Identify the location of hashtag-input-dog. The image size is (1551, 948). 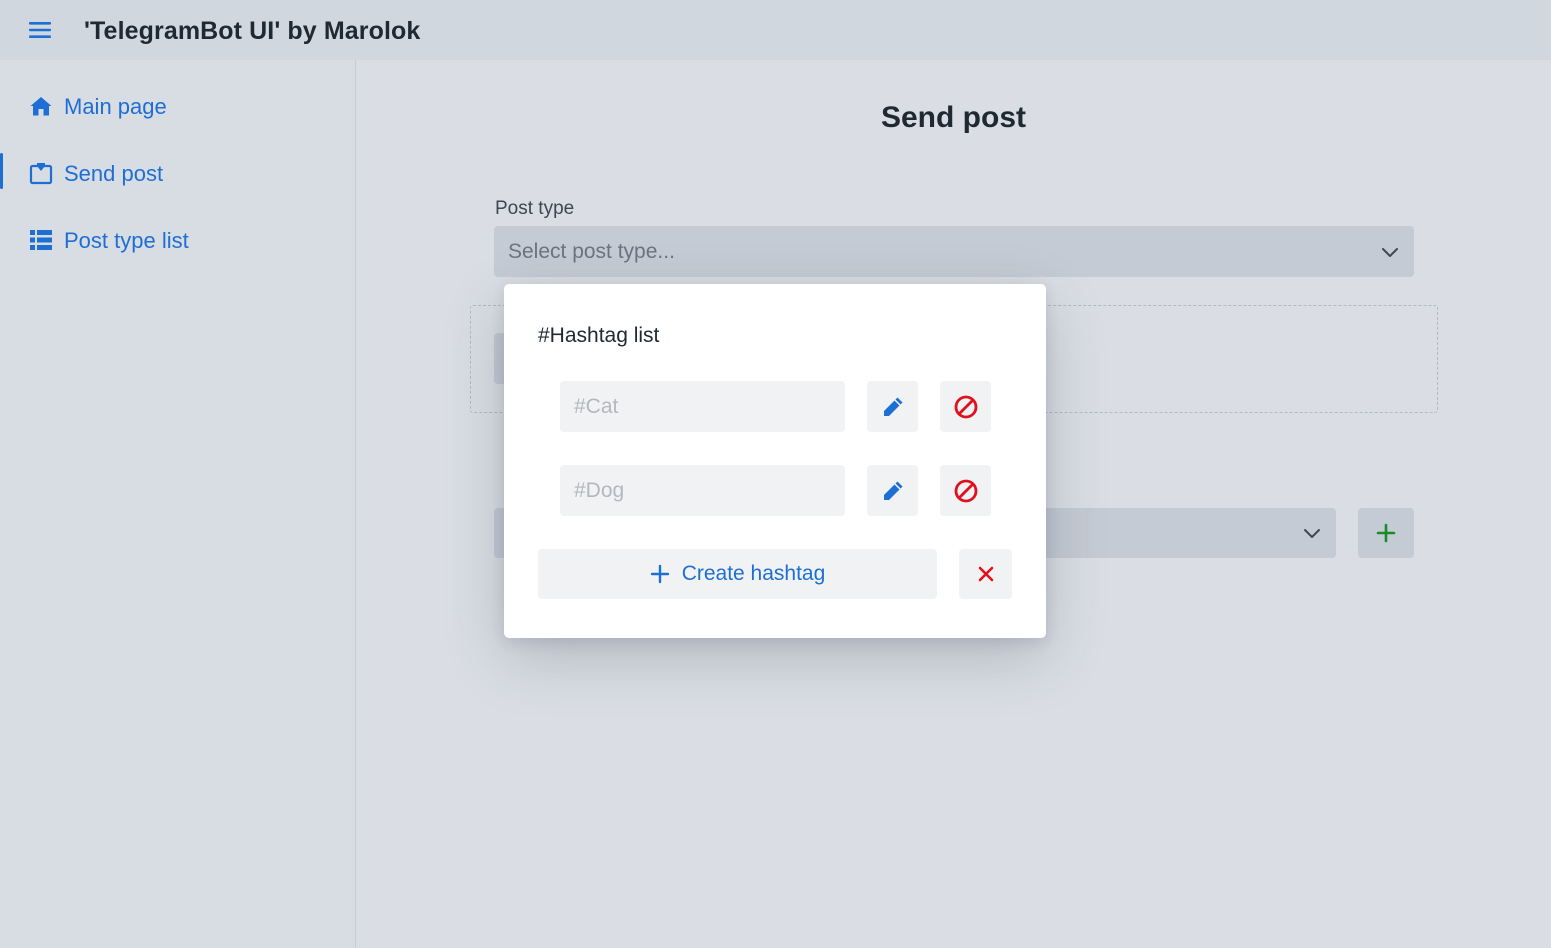
(702, 490).